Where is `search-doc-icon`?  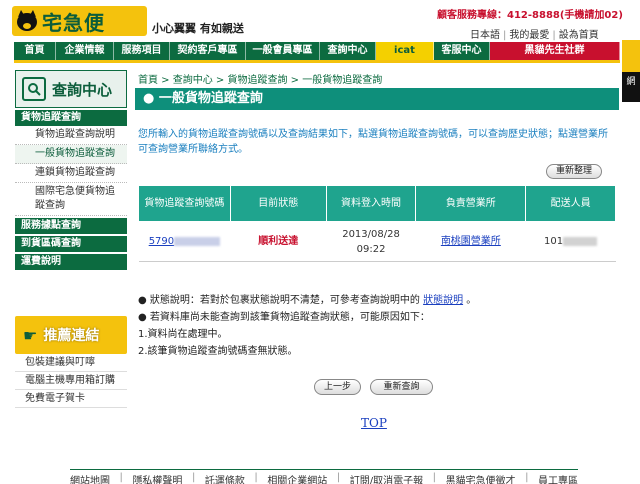
search-doc-icon is located at coordinates (34, 89).